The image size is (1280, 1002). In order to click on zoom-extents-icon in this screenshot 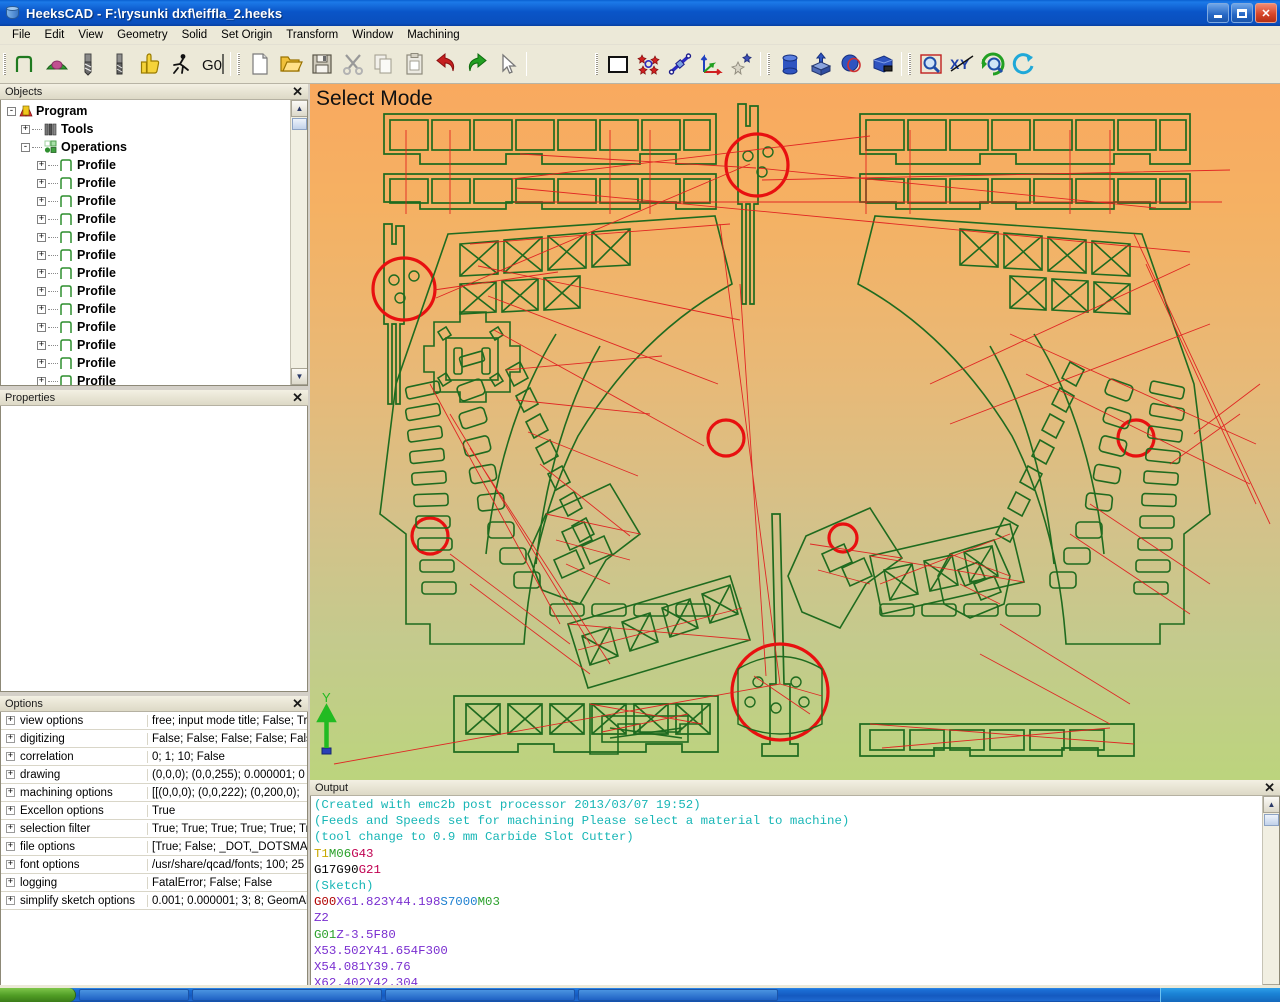, I will do `click(992, 64)`.